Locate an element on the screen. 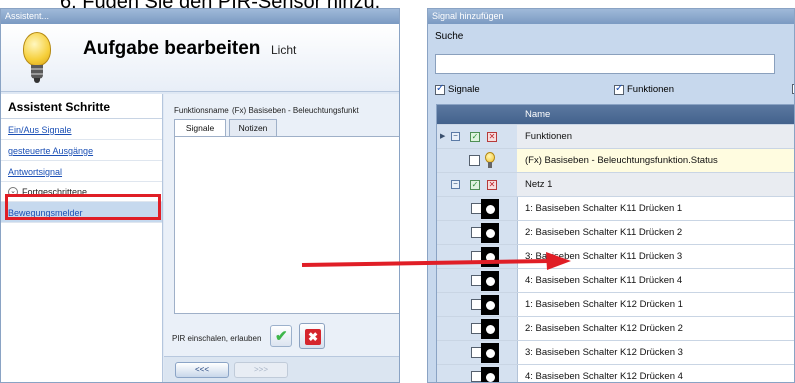 Image resolution: width=795 pixels, height=383 pixels. filter-signals: Signale is located at coordinates (457, 89).